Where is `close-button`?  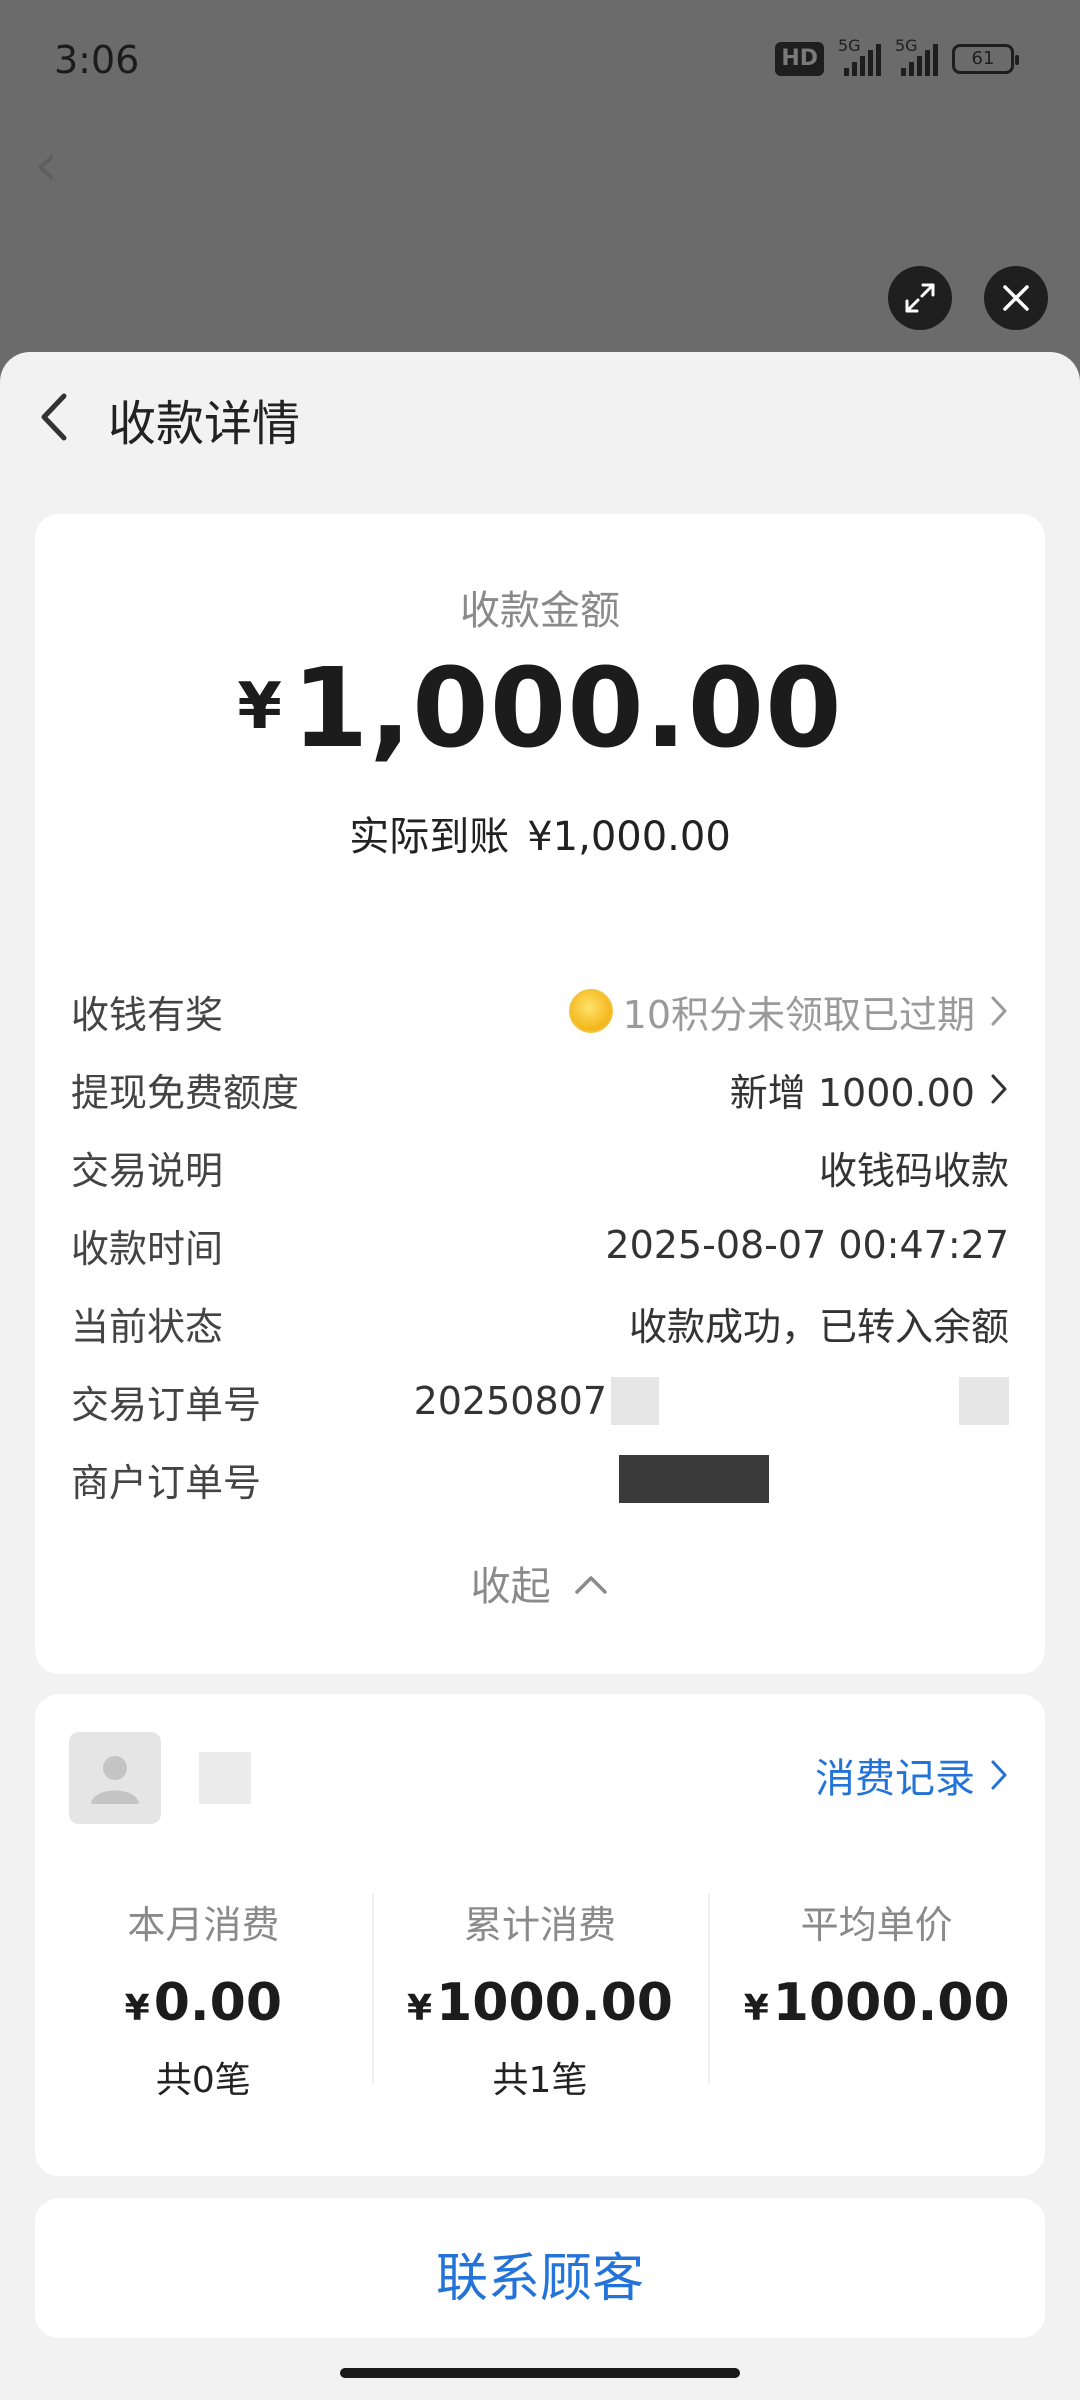
close-button is located at coordinates (1016, 298).